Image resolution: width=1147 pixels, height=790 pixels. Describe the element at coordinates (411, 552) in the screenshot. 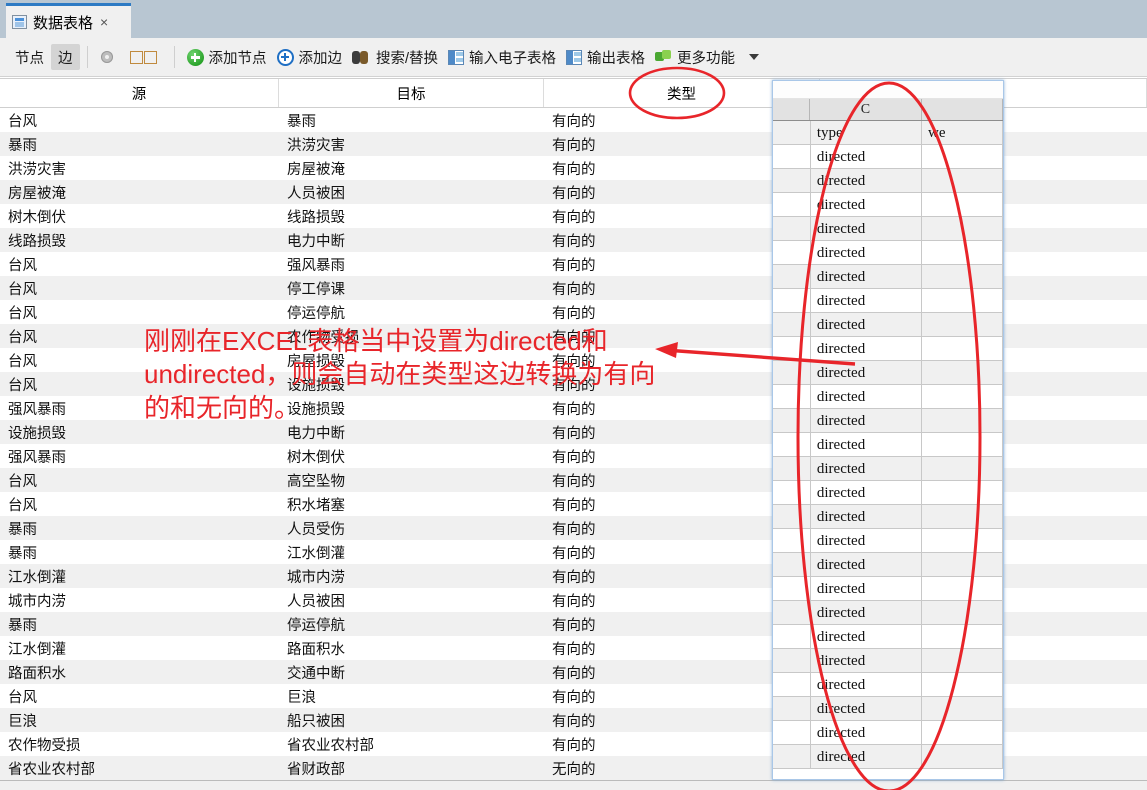

I see `cell-target: 江水倒灌` at that location.